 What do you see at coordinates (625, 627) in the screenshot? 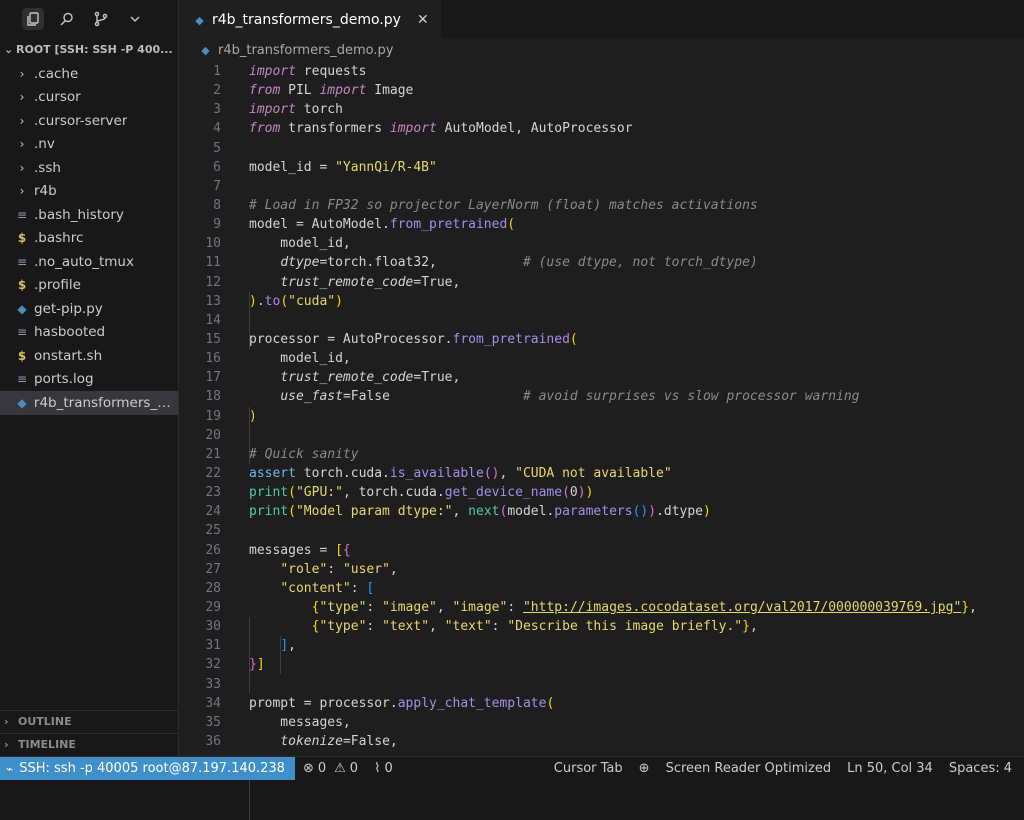
I see `code-token: "Describe this image briefly."` at bounding box center [625, 627].